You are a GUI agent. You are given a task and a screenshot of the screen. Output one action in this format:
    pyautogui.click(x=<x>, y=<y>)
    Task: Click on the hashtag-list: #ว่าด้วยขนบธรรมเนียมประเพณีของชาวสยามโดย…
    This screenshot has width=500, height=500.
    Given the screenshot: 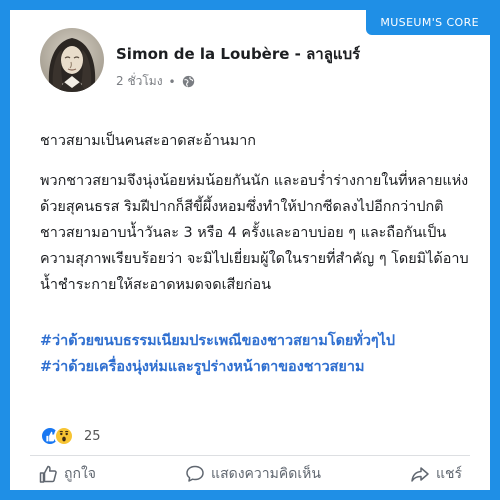 What is the action you would take?
    pyautogui.click(x=255, y=354)
    